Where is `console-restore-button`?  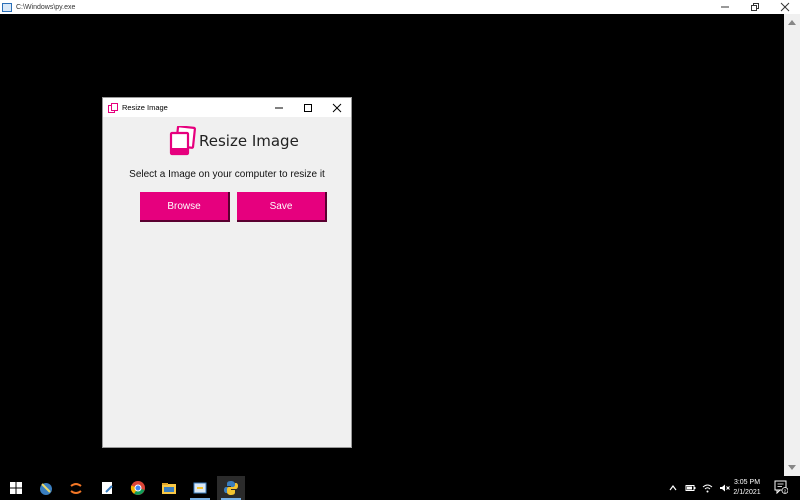
console-restore-button is located at coordinates (755, 7).